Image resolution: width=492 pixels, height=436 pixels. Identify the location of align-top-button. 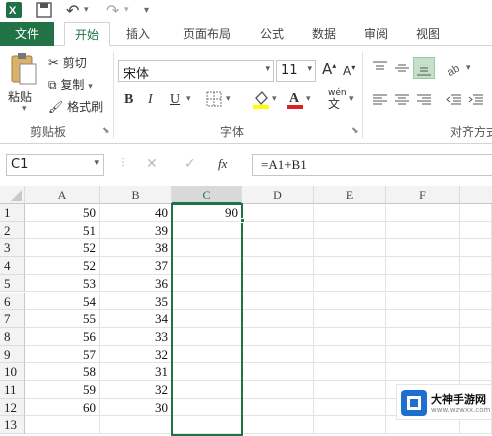
(380, 69).